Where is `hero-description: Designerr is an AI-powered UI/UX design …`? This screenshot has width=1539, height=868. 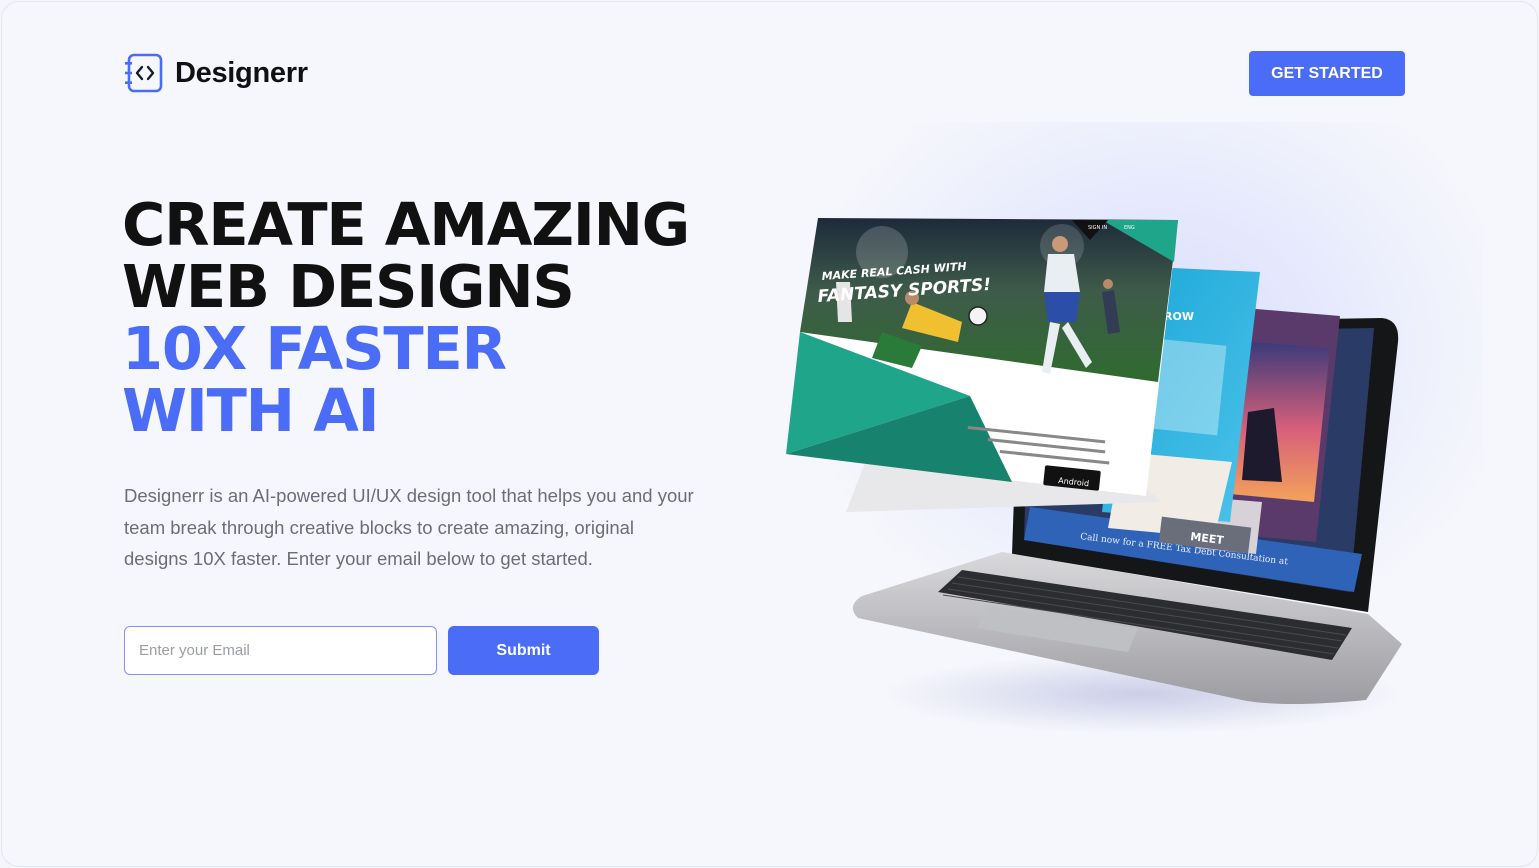 hero-description: Designerr is an AI-powered UI/UX design … is located at coordinates (409, 527).